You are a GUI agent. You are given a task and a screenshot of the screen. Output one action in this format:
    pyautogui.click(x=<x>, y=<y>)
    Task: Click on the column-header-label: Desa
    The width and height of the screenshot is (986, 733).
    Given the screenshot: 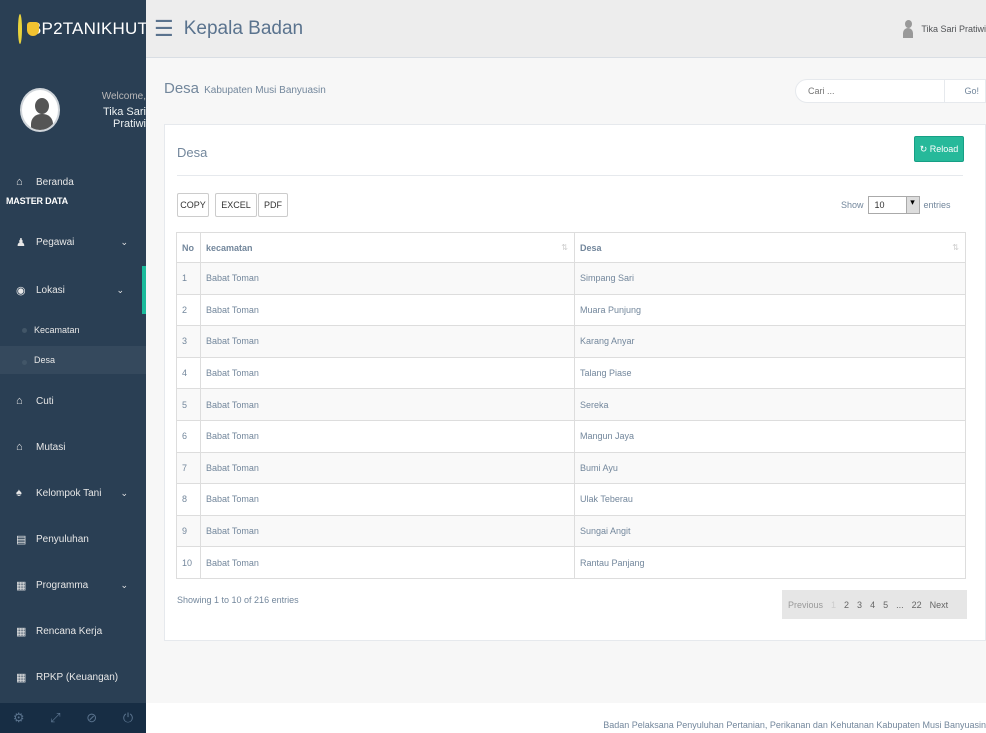 What is the action you would take?
    pyautogui.click(x=591, y=247)
    